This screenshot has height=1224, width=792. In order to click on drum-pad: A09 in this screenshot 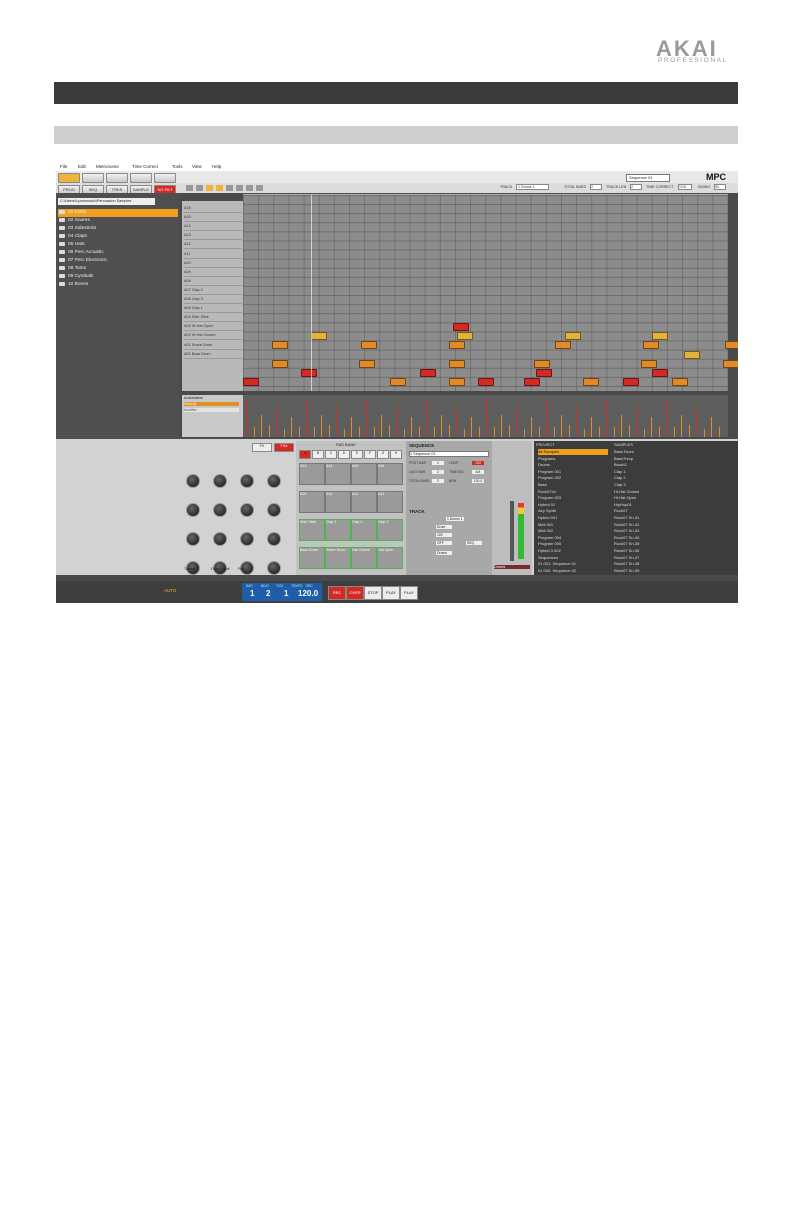, I will do `click(312, 502)`.